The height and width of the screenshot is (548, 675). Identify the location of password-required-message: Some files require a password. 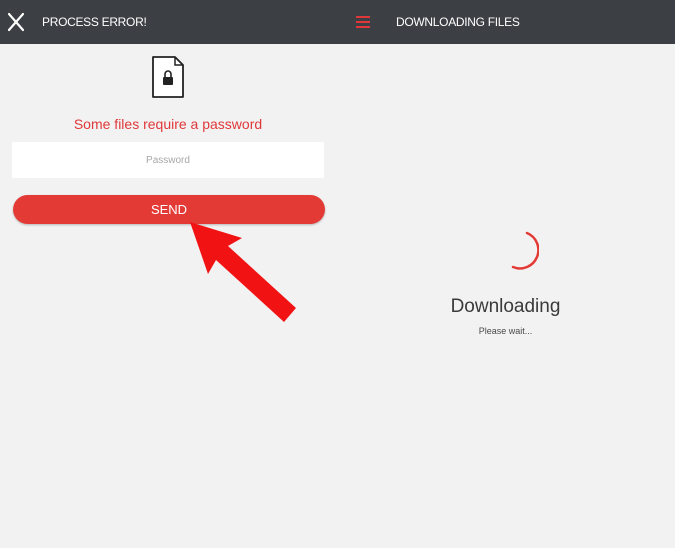
(168, 124).